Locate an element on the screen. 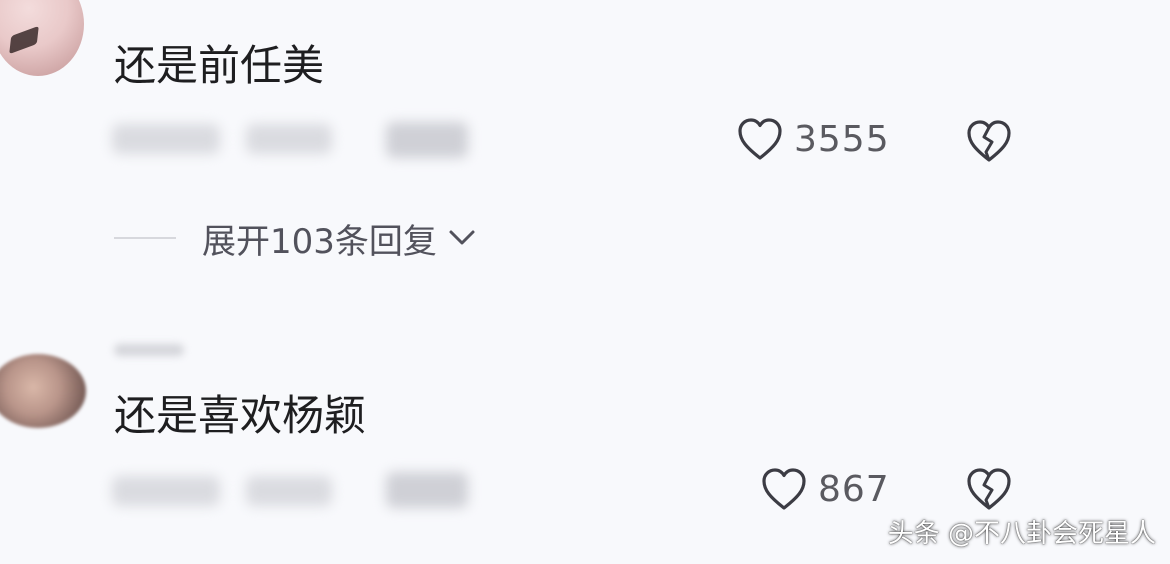 The width and height of the screenshot is (1170, 564). like-count: 867 is located at coordinates (854, 489).